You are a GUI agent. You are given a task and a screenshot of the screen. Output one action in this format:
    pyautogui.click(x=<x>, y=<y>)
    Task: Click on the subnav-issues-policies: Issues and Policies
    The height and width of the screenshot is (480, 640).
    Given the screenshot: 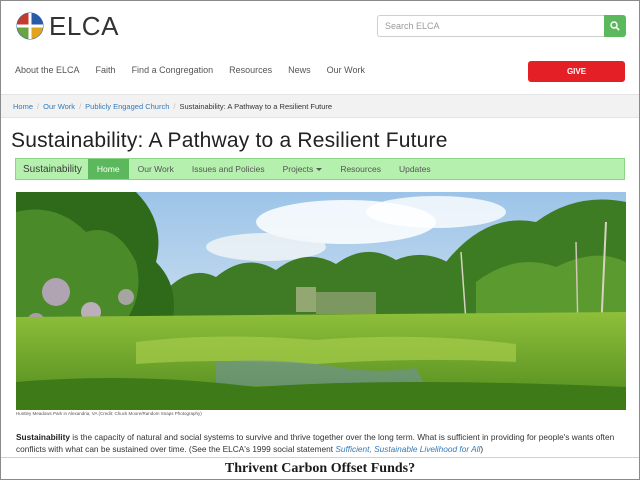 What is the action you would take?
    pyautogui.click(x=228, y=169)
    